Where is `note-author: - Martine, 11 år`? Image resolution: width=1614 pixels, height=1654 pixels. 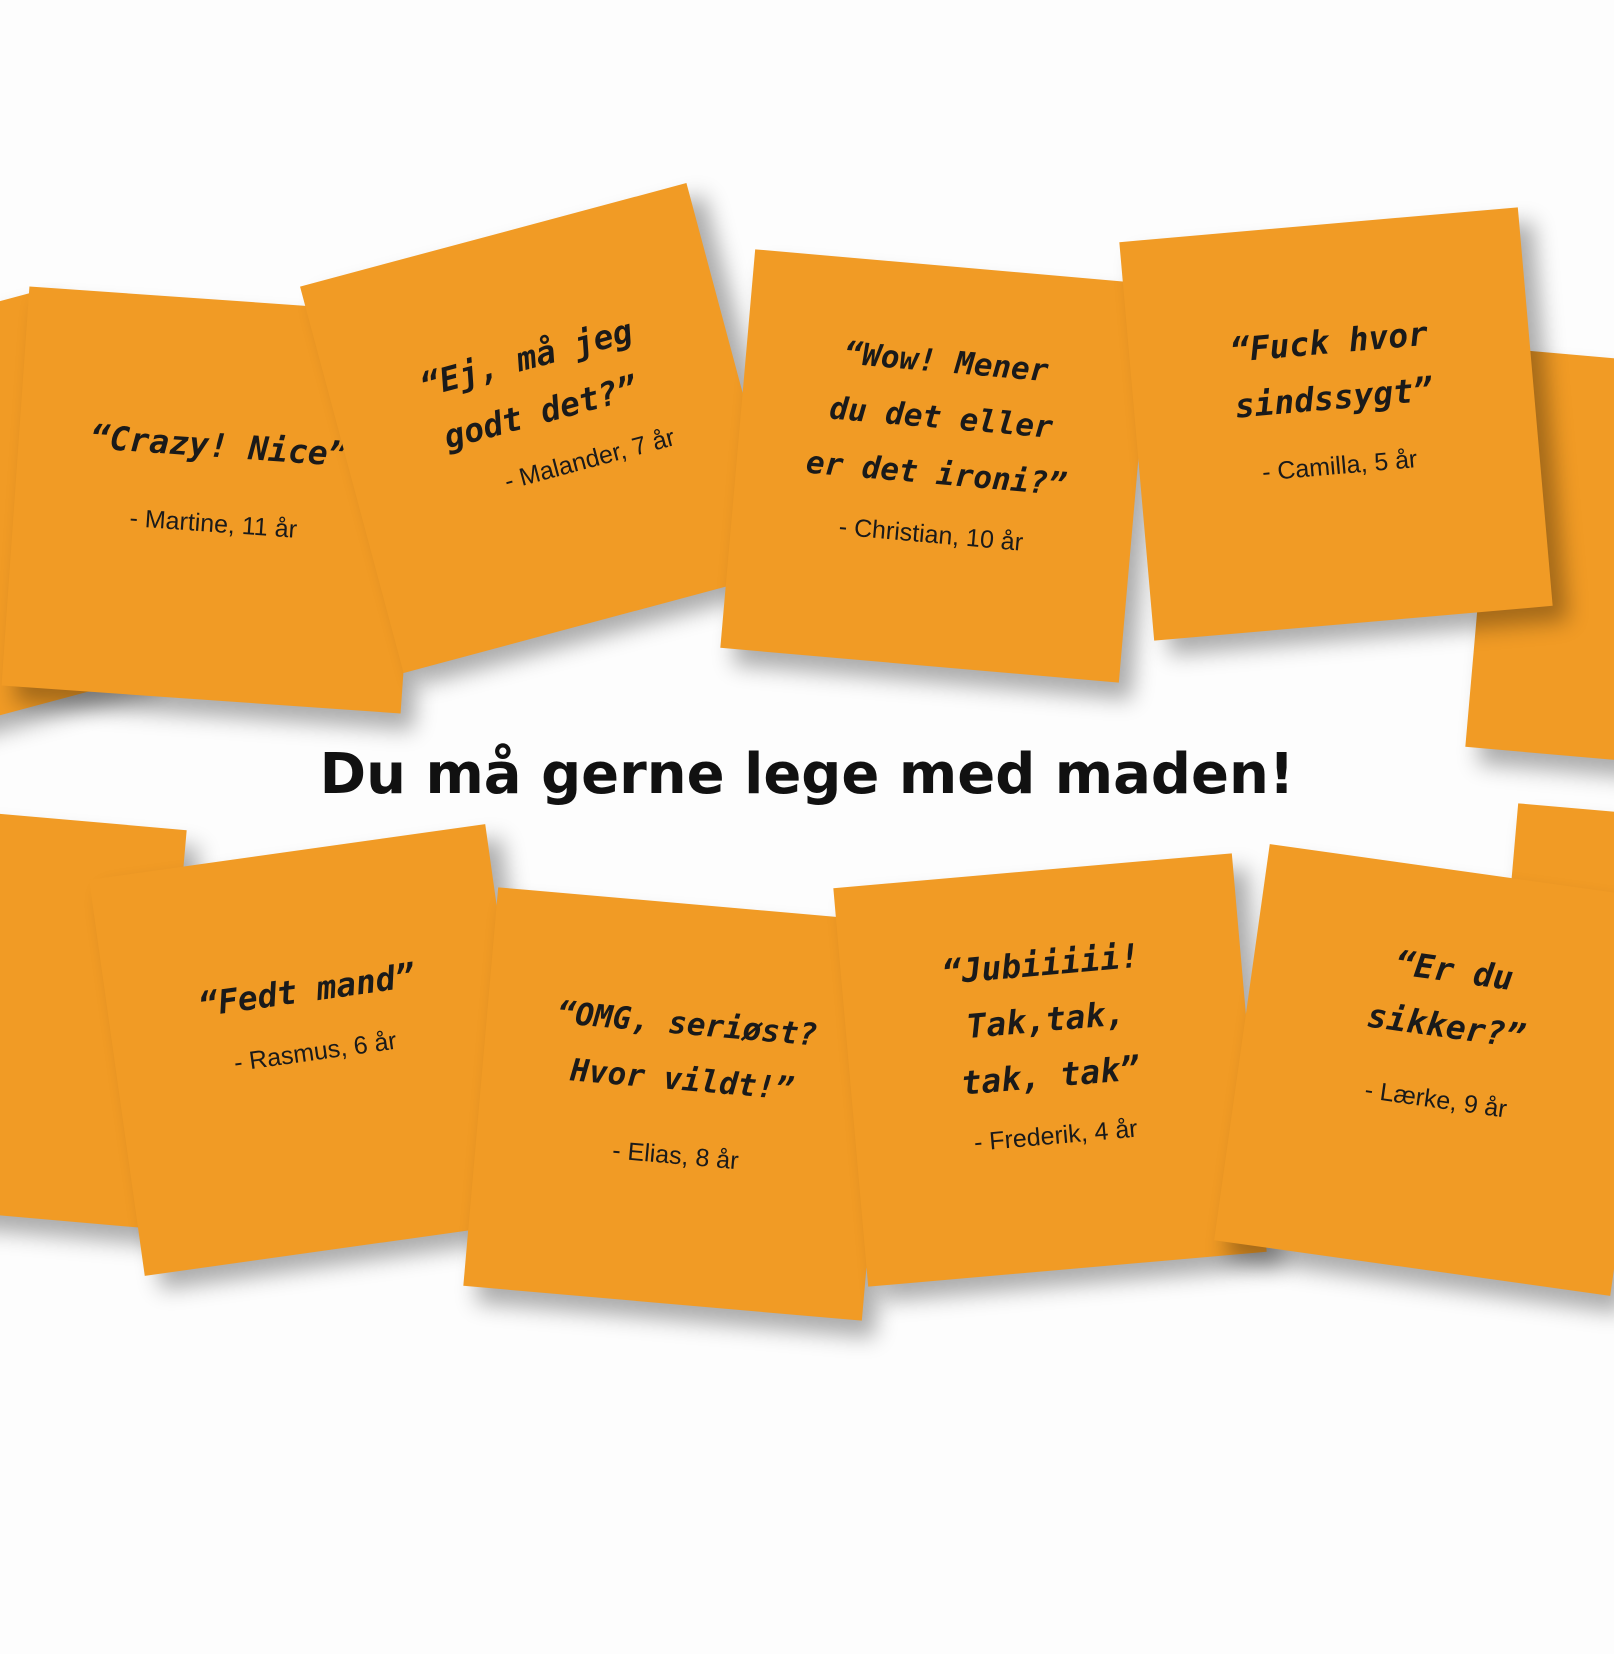
note-author: - Martine, 11 år is located at coordinates (213, 524).